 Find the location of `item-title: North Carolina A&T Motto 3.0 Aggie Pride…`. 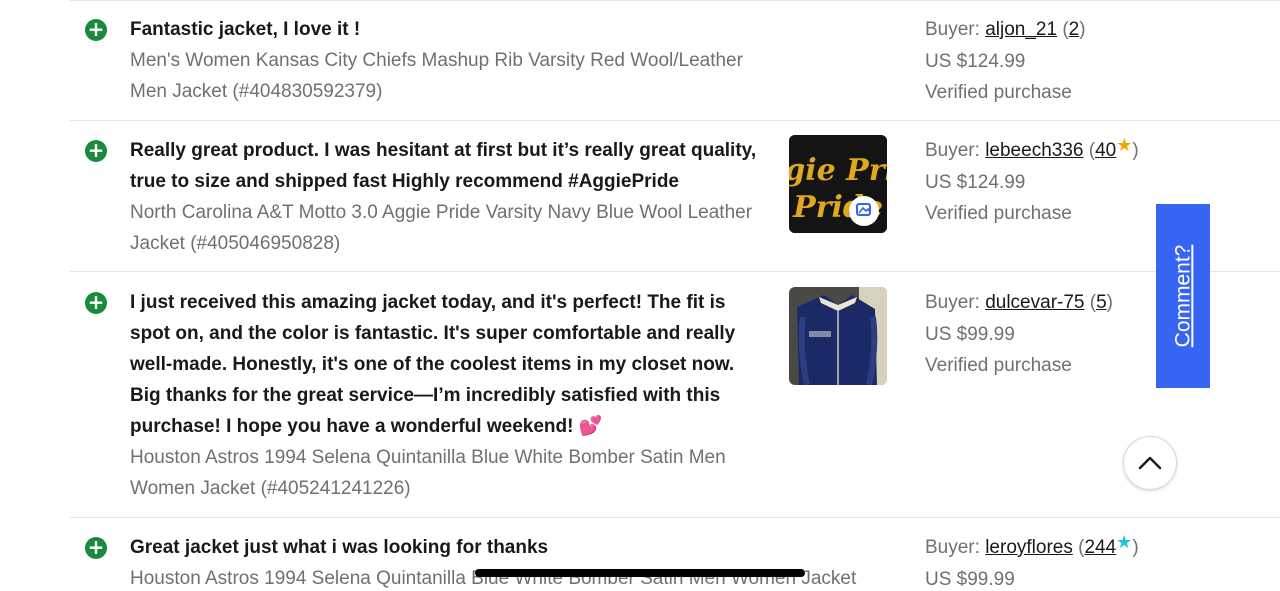

item-title: North Carolina A&T Motto 3.0 Aggie Pride… is located at coordinates (441, 228).